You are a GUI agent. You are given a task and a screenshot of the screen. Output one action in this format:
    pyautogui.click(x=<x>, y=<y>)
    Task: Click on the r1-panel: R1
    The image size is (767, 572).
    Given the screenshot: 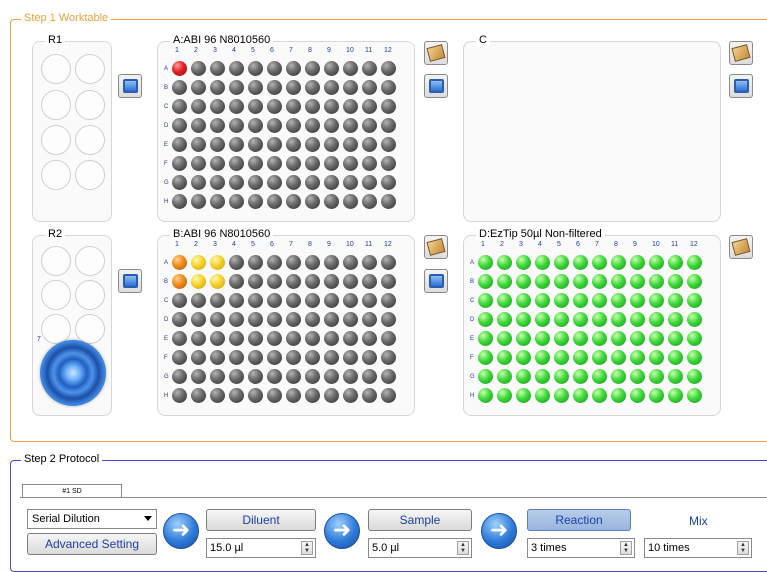 What is the action you would take?
    pyautogui.click(x=72, y=128)
    